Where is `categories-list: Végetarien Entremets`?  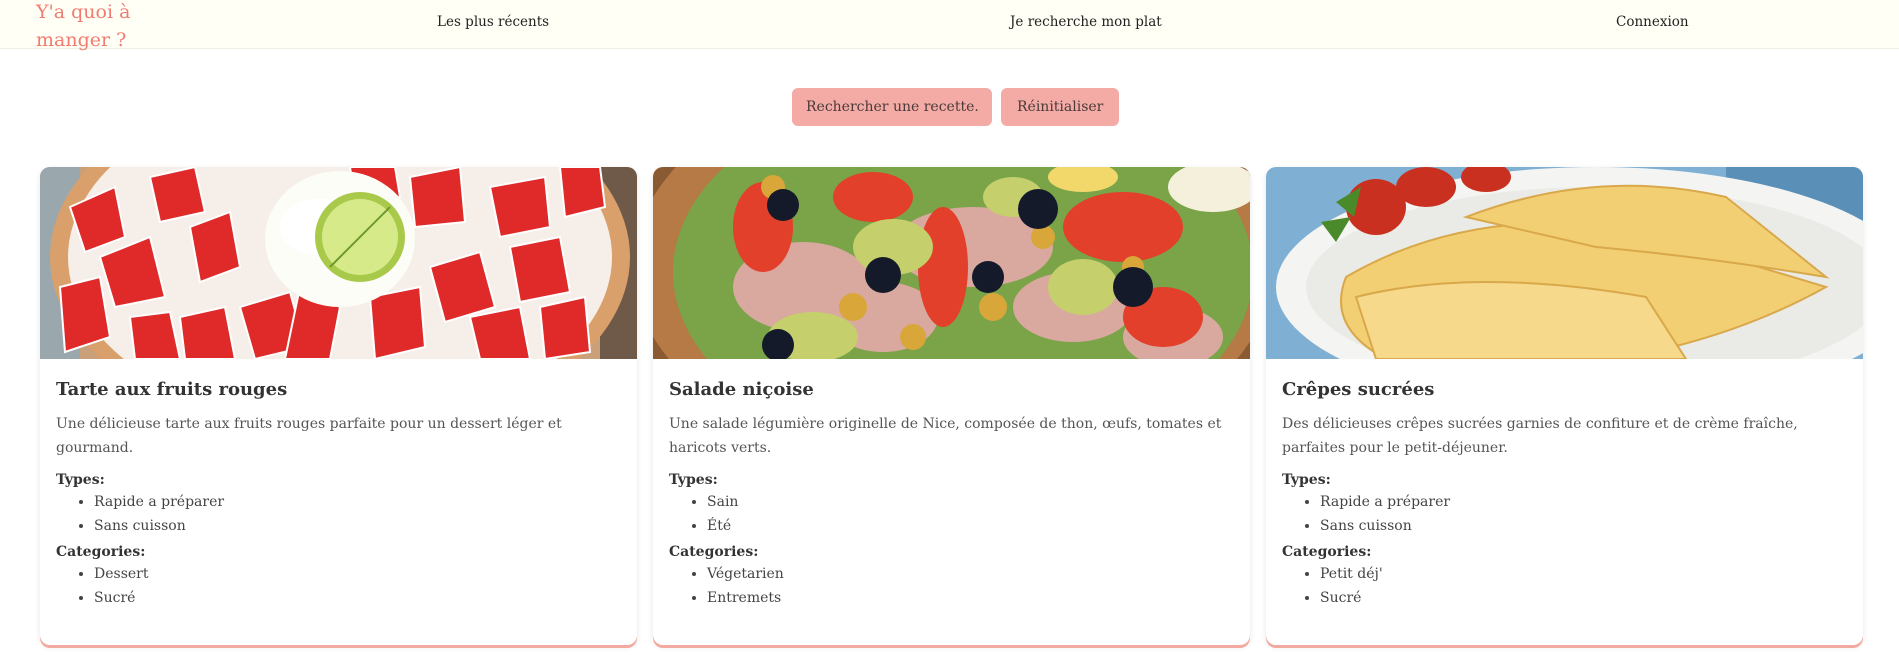 categories-list: Végetarien Entremets is located at coordinates (951, 586).